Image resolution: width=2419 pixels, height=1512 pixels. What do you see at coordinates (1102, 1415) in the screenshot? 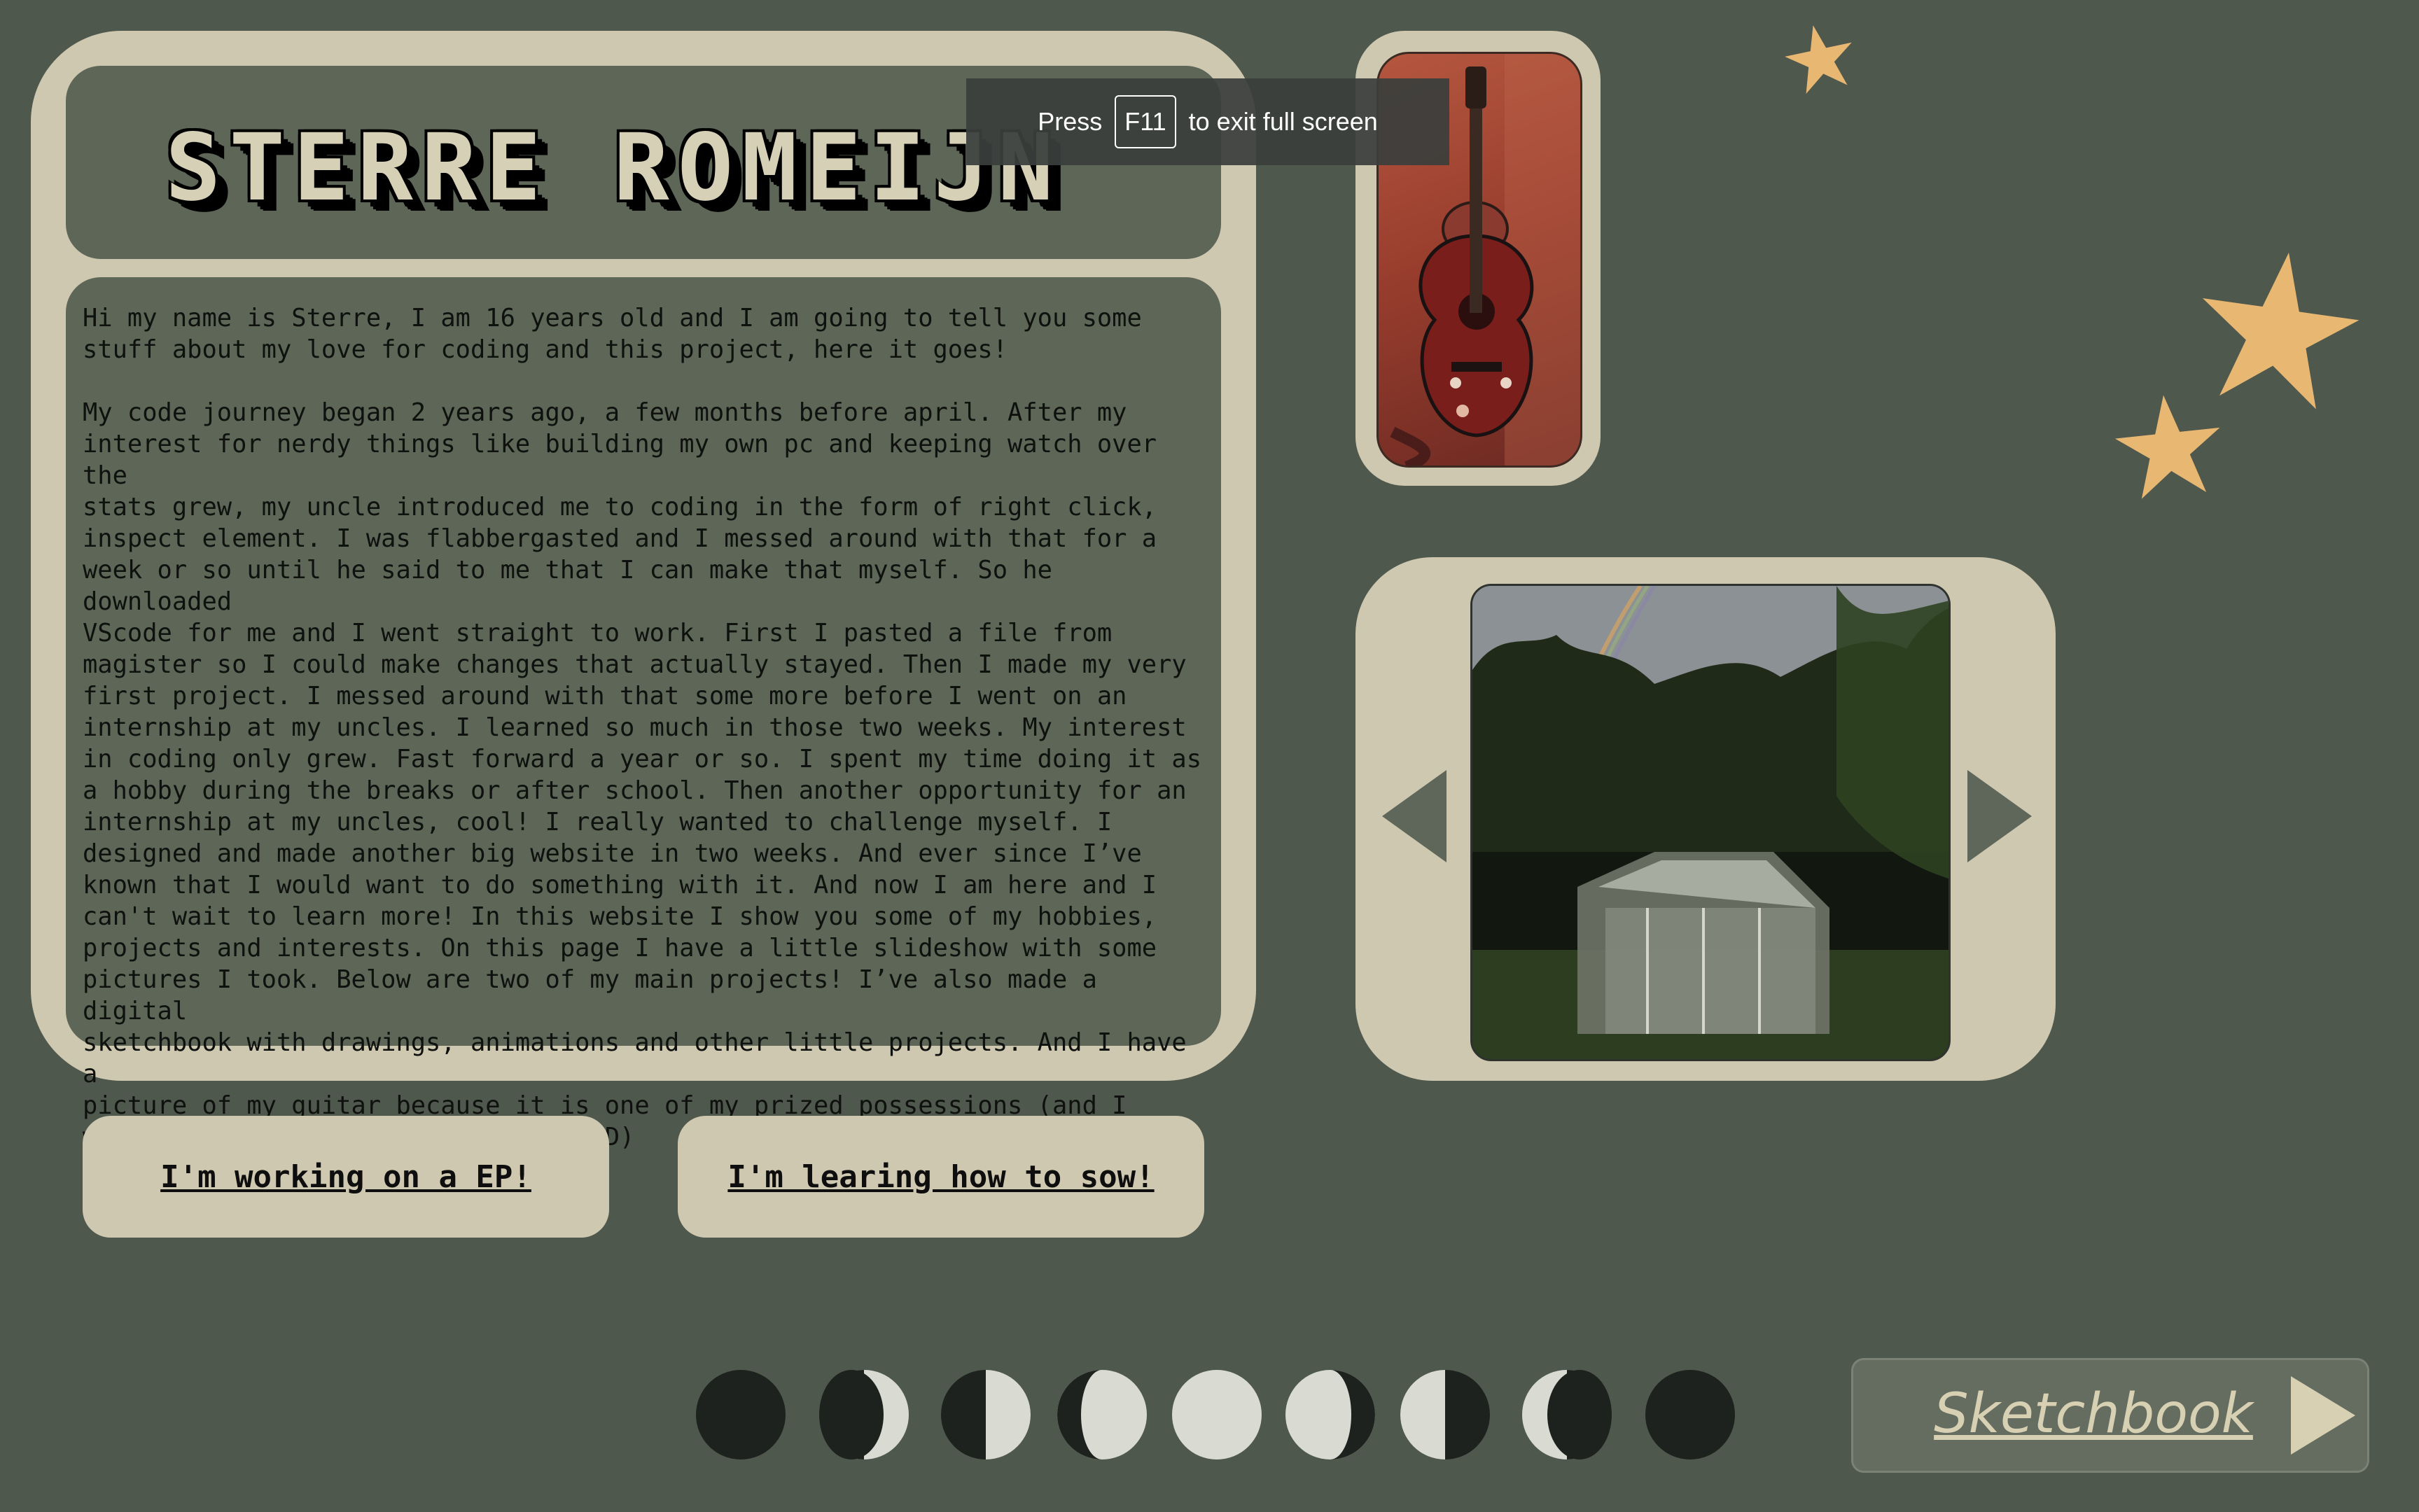
I see `moon-waxing-gibbous-icon` at bounding box center [1102, 1415].